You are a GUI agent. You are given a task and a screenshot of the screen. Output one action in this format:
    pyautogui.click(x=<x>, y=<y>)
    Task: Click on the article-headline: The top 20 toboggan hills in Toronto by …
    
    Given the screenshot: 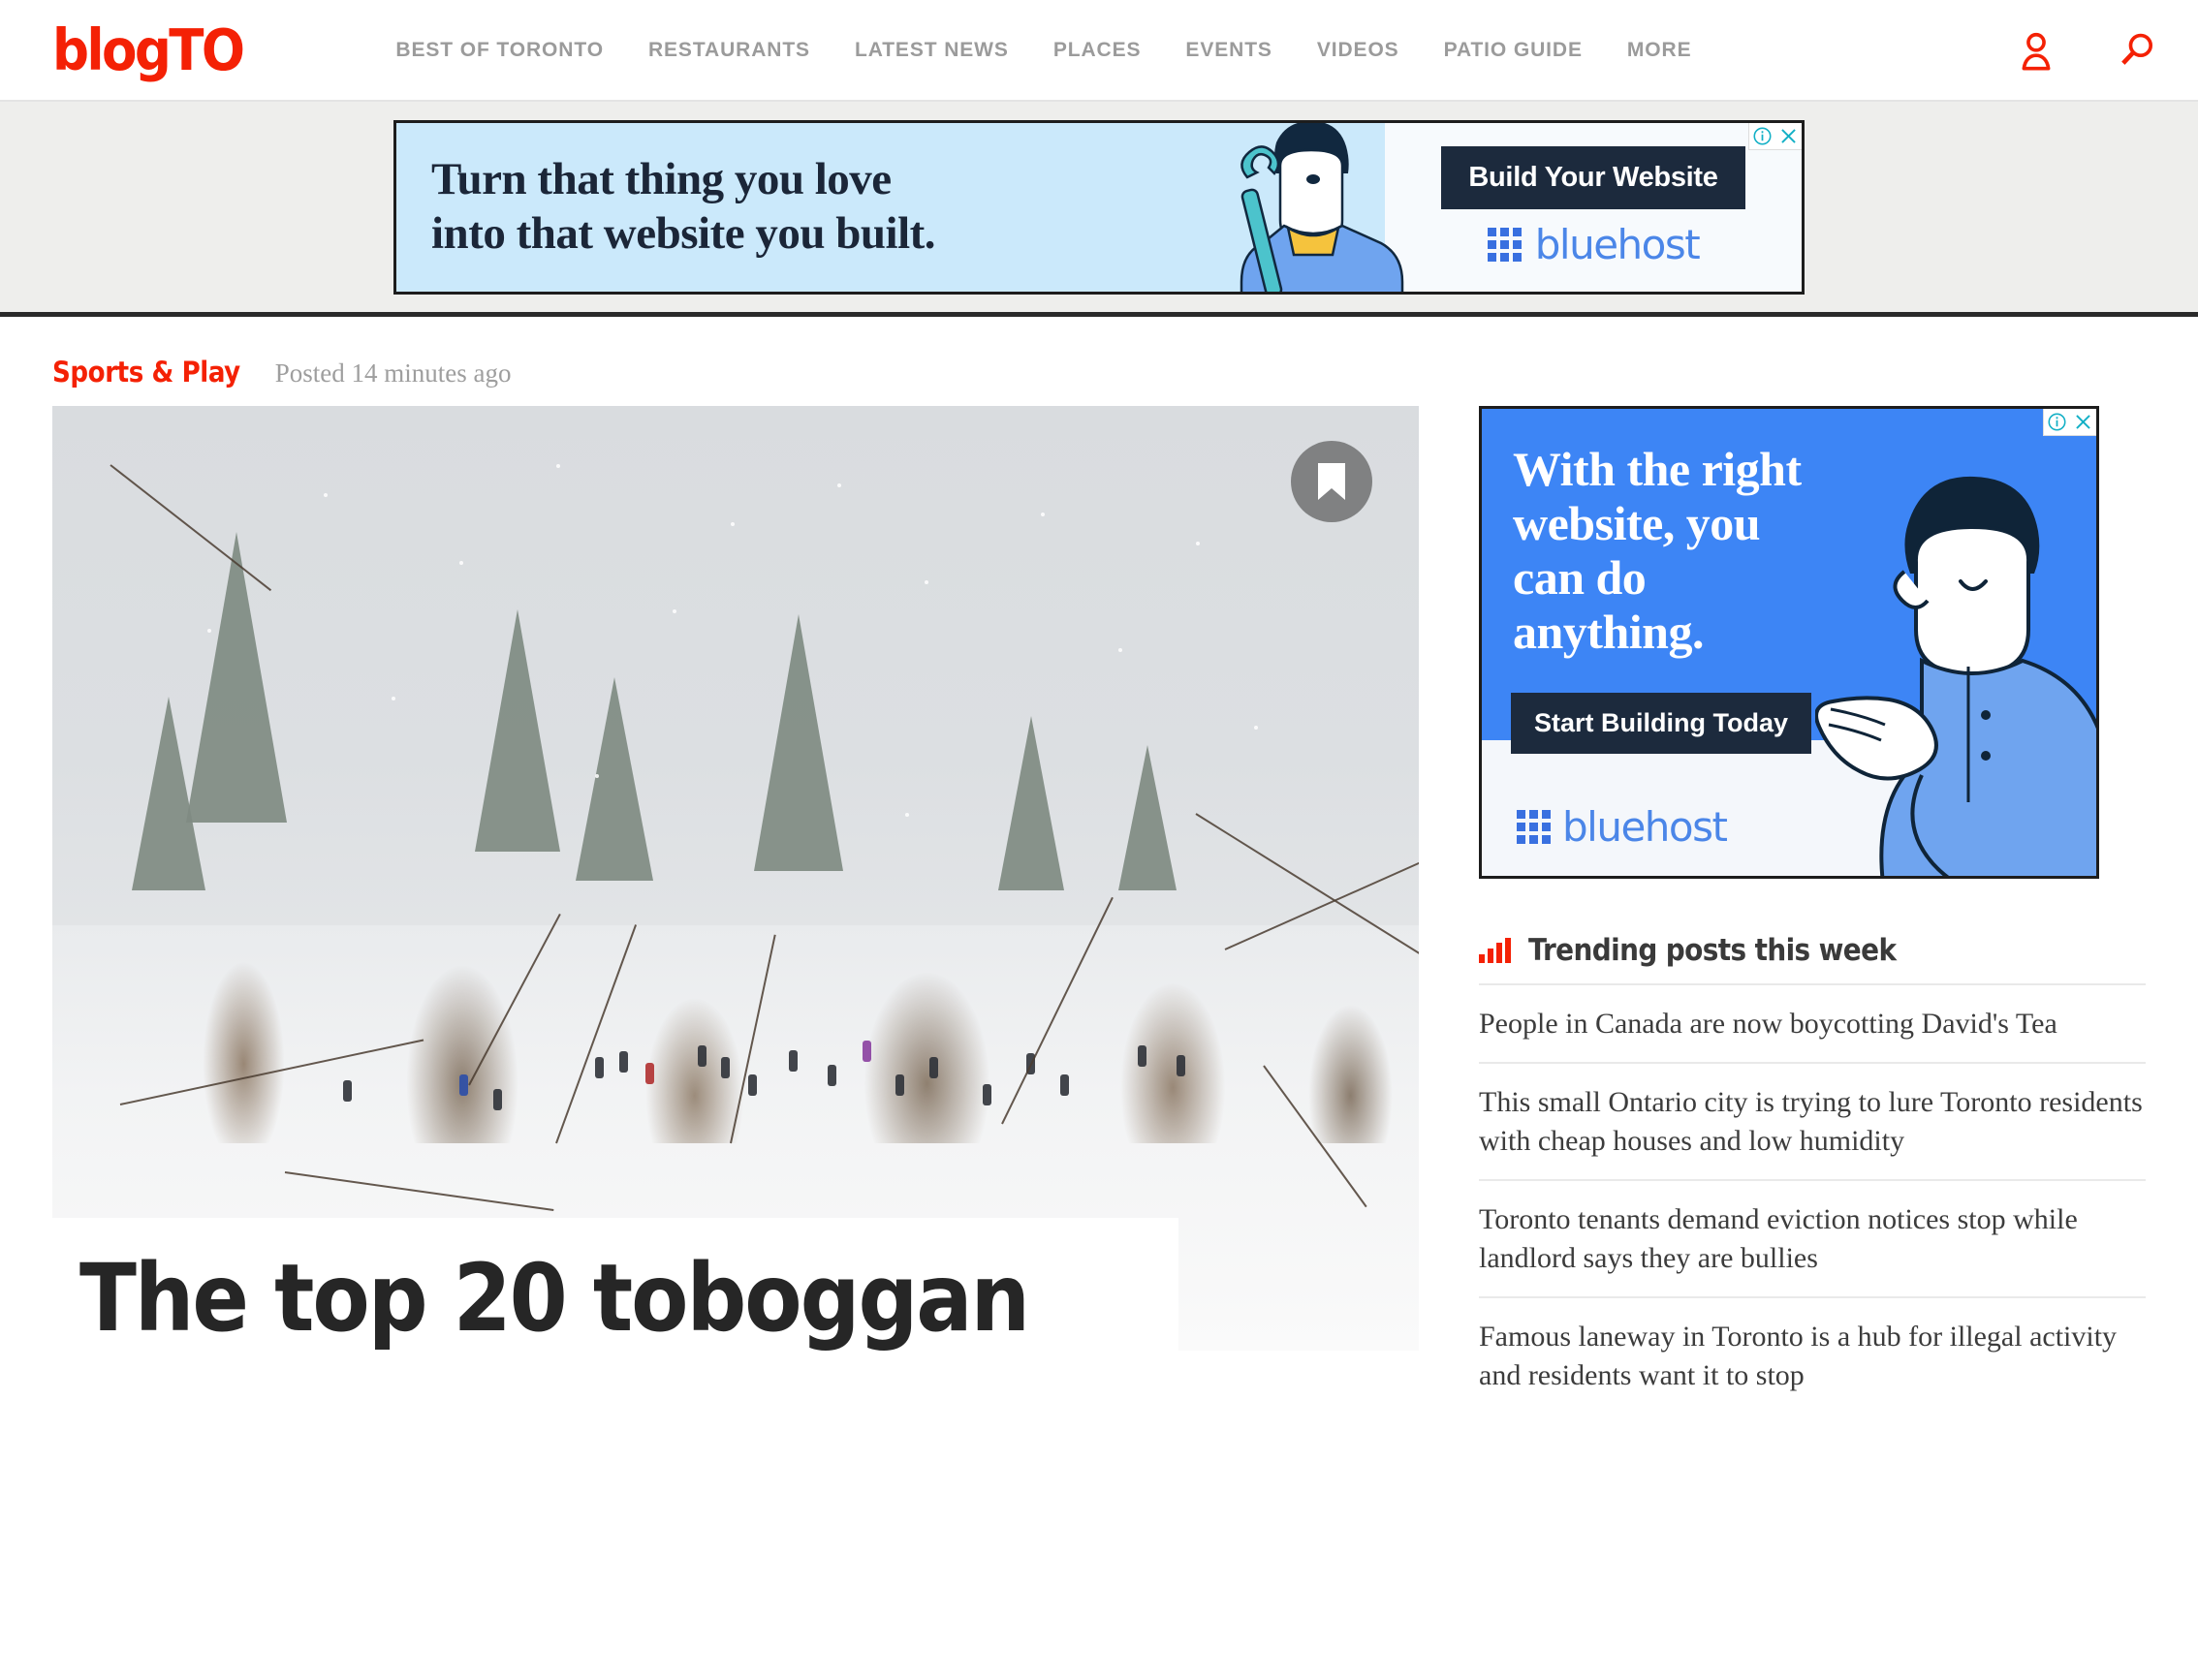 What is the action you would take?
    pyautogui.click(x=604, y=1301)
    